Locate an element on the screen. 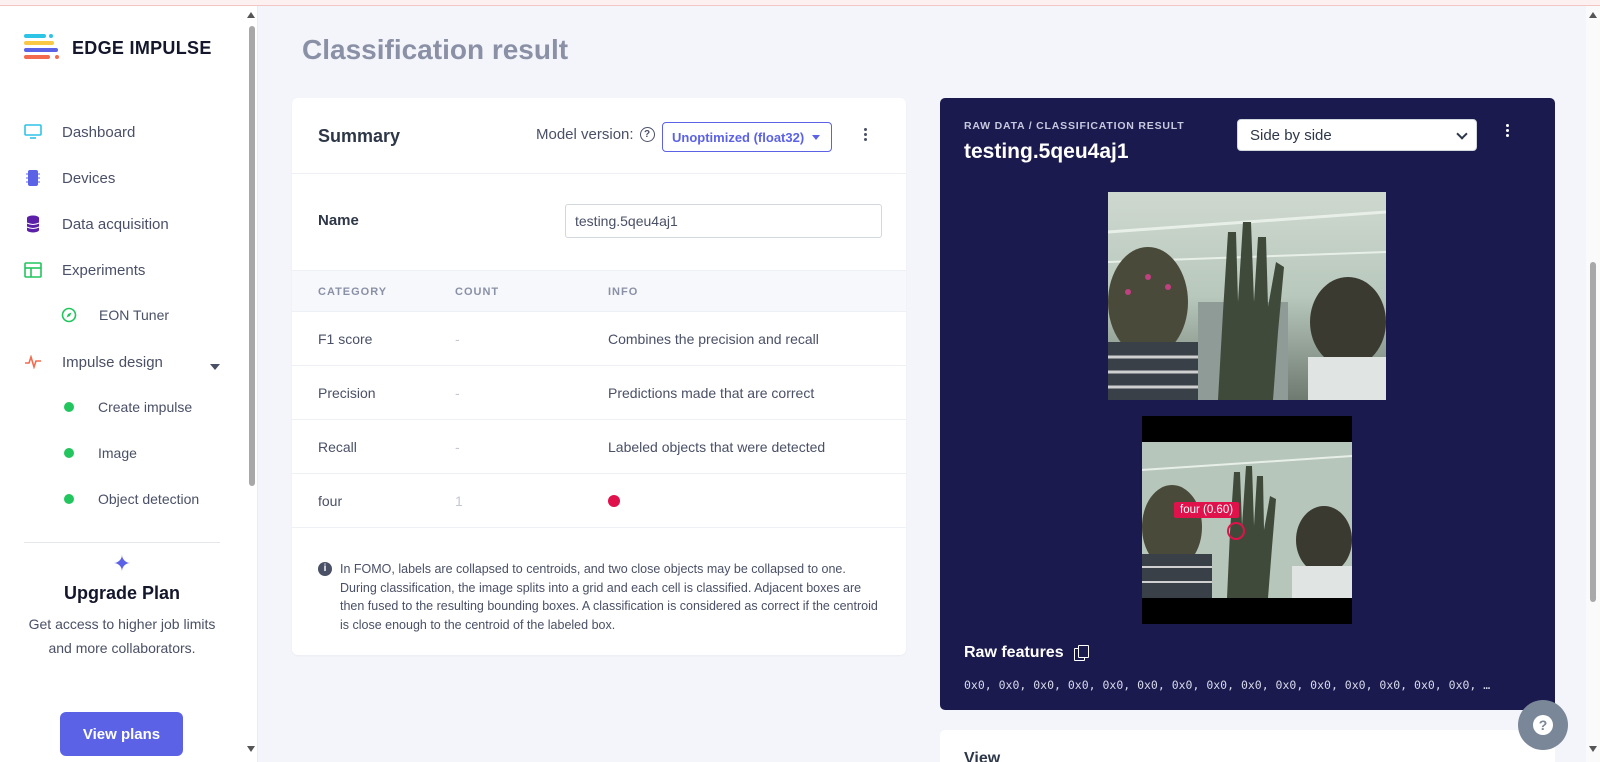  view-plans-button: View plans is located at coordinates (121, 734).